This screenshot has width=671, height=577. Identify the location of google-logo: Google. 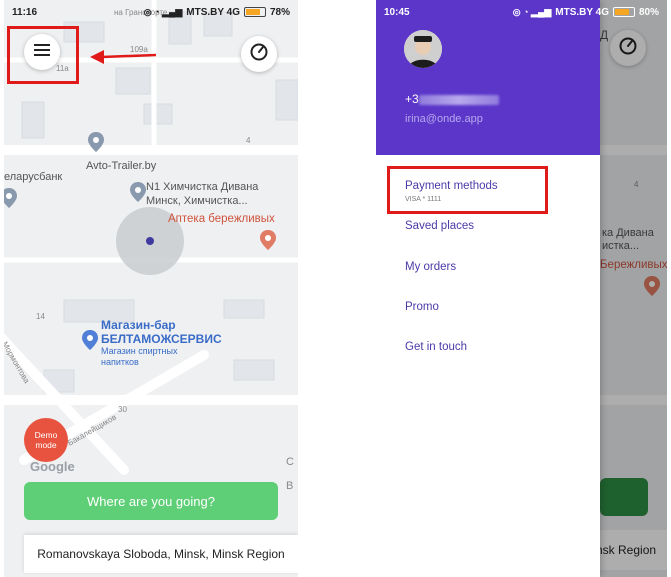
(52, 466).